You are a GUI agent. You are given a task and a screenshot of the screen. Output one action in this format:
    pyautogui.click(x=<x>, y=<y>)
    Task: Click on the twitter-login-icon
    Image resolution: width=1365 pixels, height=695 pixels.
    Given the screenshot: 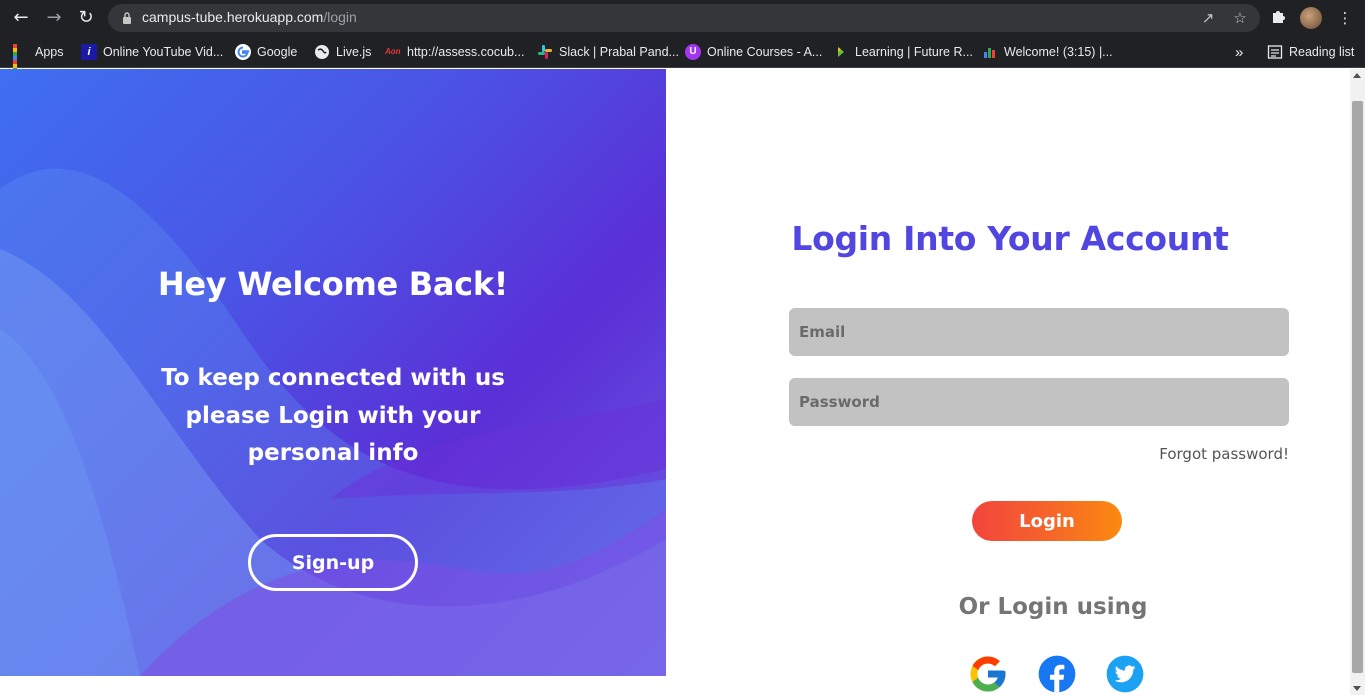 What is the action you would take?
    pyautogui.click(x=1125, y=674)
    